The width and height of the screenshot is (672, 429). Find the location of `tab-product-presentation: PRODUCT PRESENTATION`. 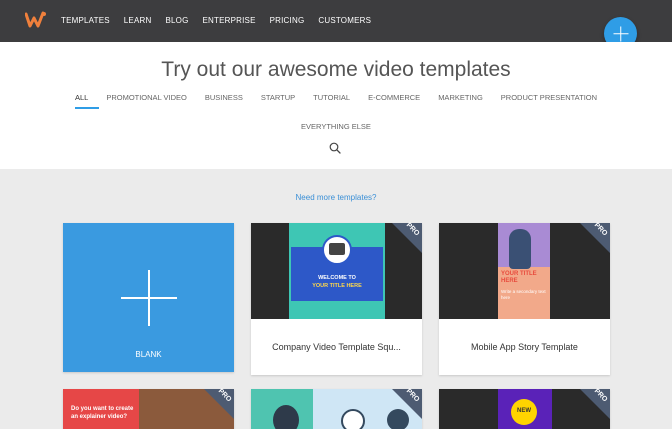

tab-product-presentation: PRODUCT PRESENTATION is located at coordinates (549, 98).